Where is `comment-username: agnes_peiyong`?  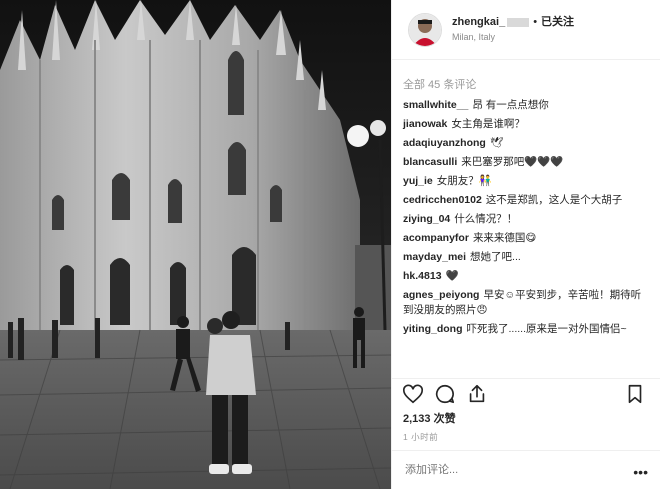 comment-username: agnes_peiyong is located at coordinates (441, 295).